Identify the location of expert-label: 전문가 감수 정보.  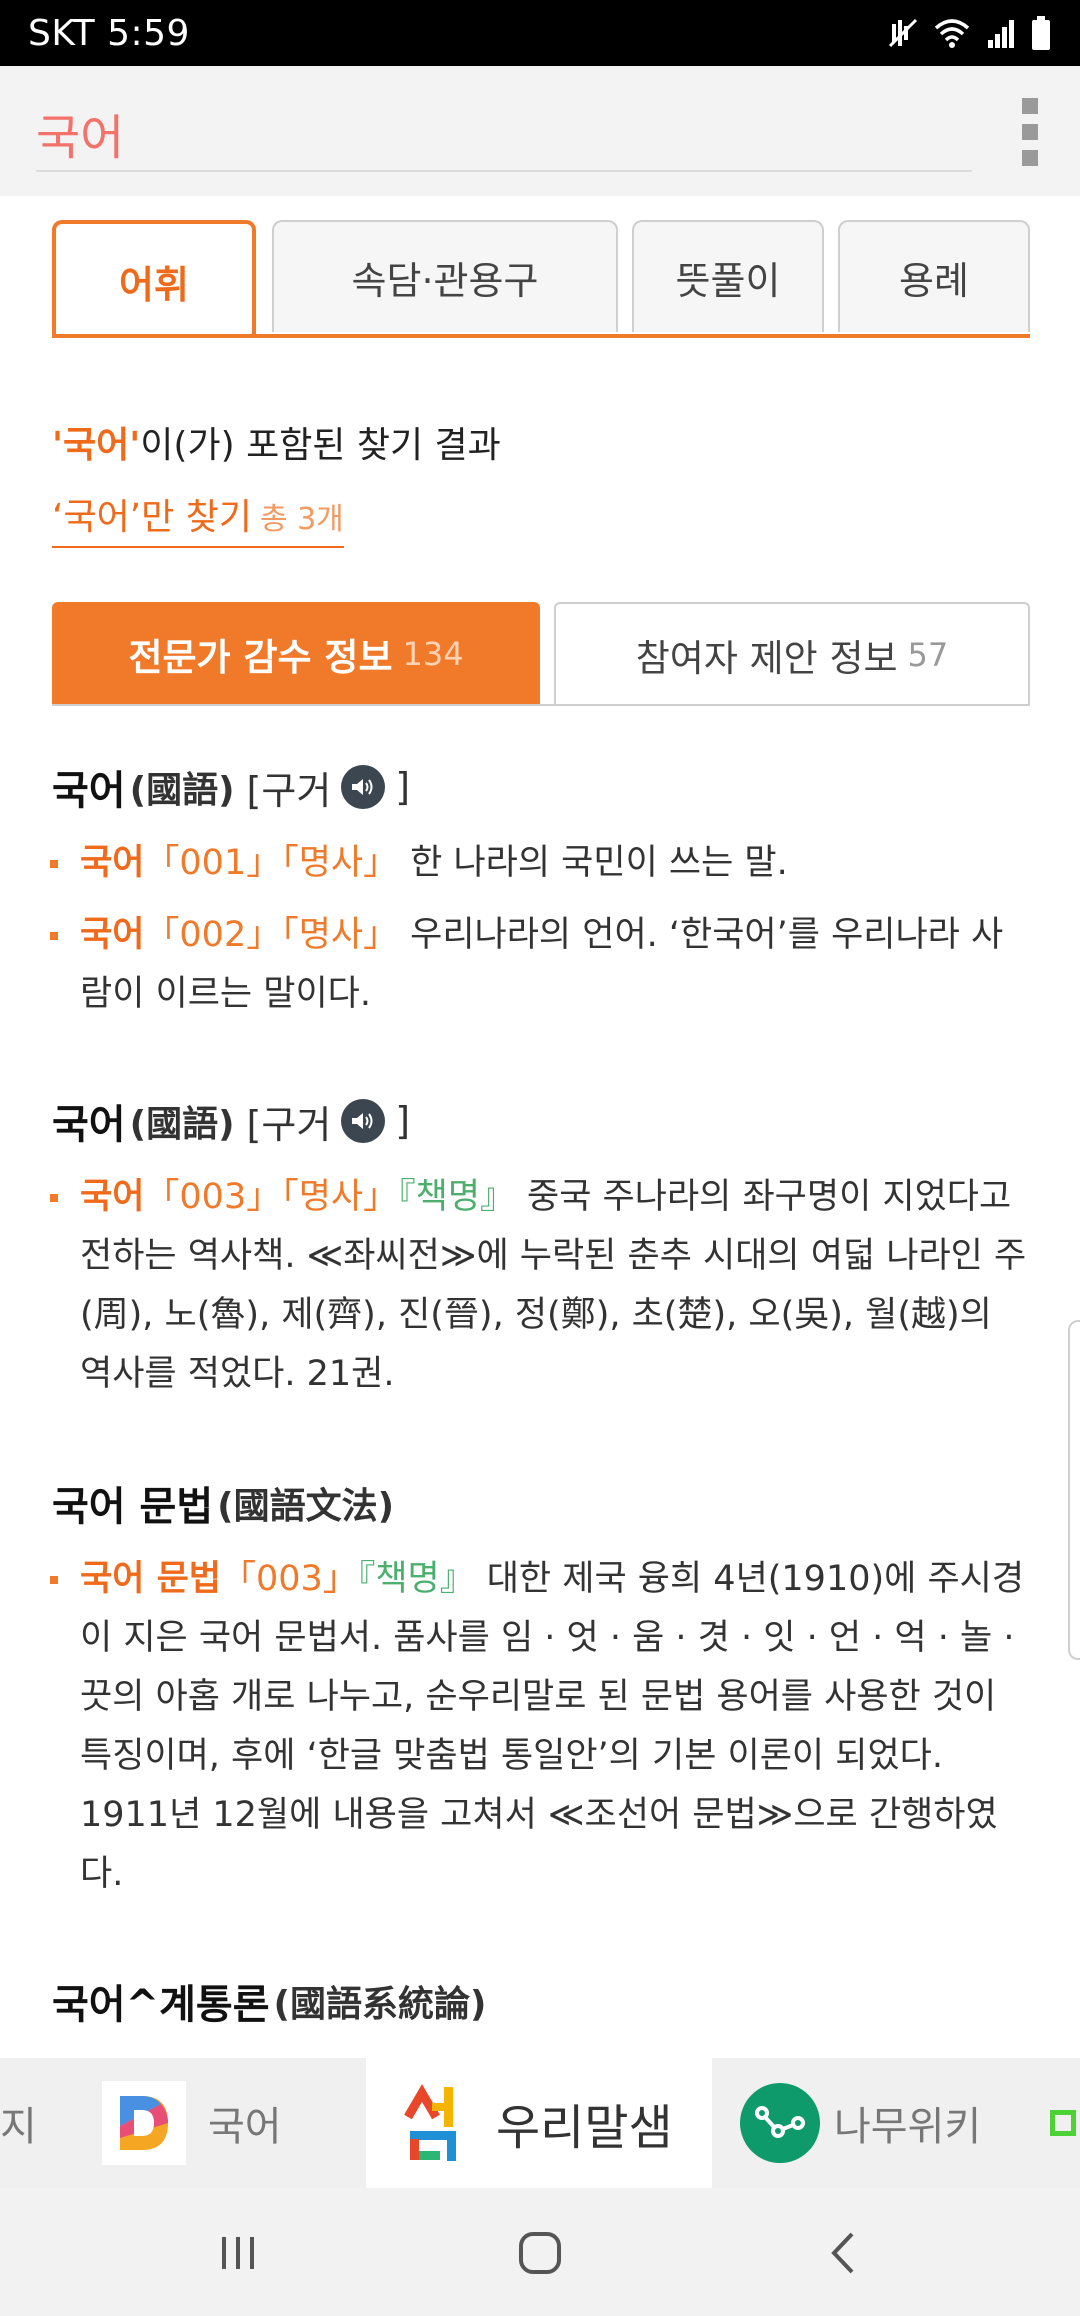
(260, 657).